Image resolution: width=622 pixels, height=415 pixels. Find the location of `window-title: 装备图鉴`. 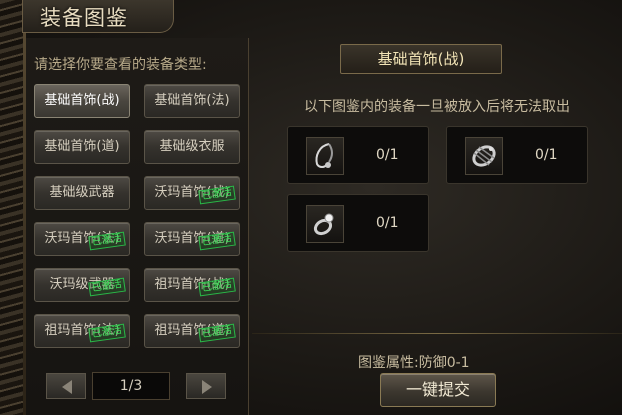

window-title: 装备图鉴 is located at coordinates (84, 18).